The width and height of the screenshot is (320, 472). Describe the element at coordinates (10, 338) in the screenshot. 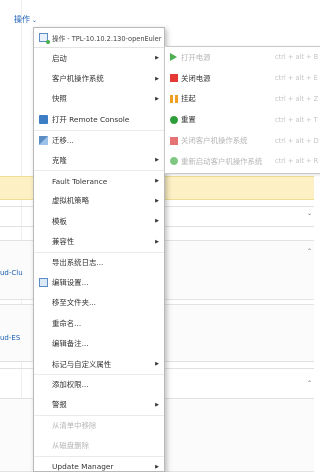

I see `host-link: ud-ES` at that location.